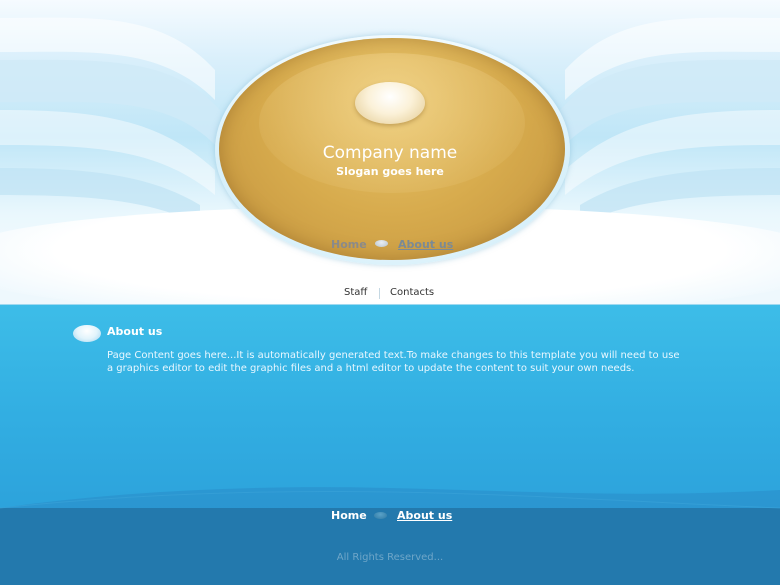  I want to click on company-name: Company name, so click(390, 153).